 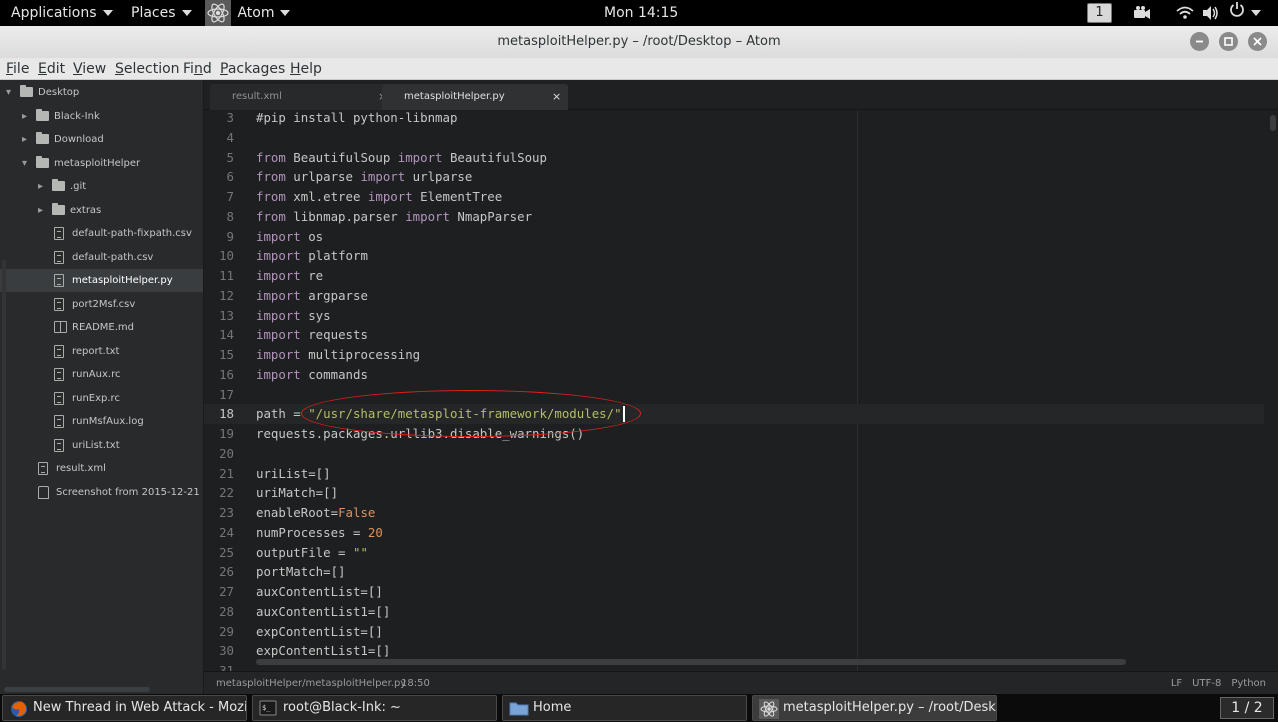 I want to click on code-line: 14 import requests, so click(x=734, y=335).